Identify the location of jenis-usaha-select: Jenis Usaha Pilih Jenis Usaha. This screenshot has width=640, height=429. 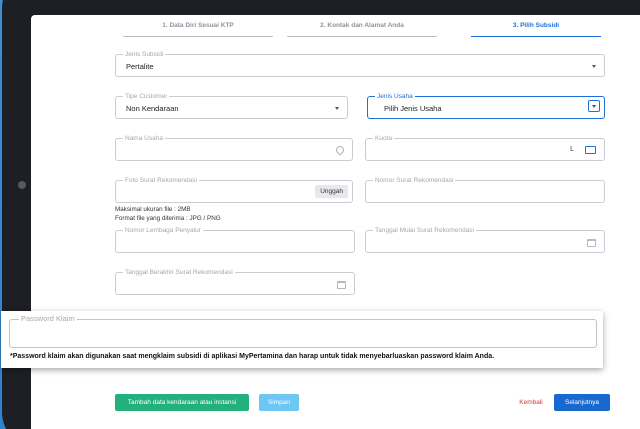
(486, 105).